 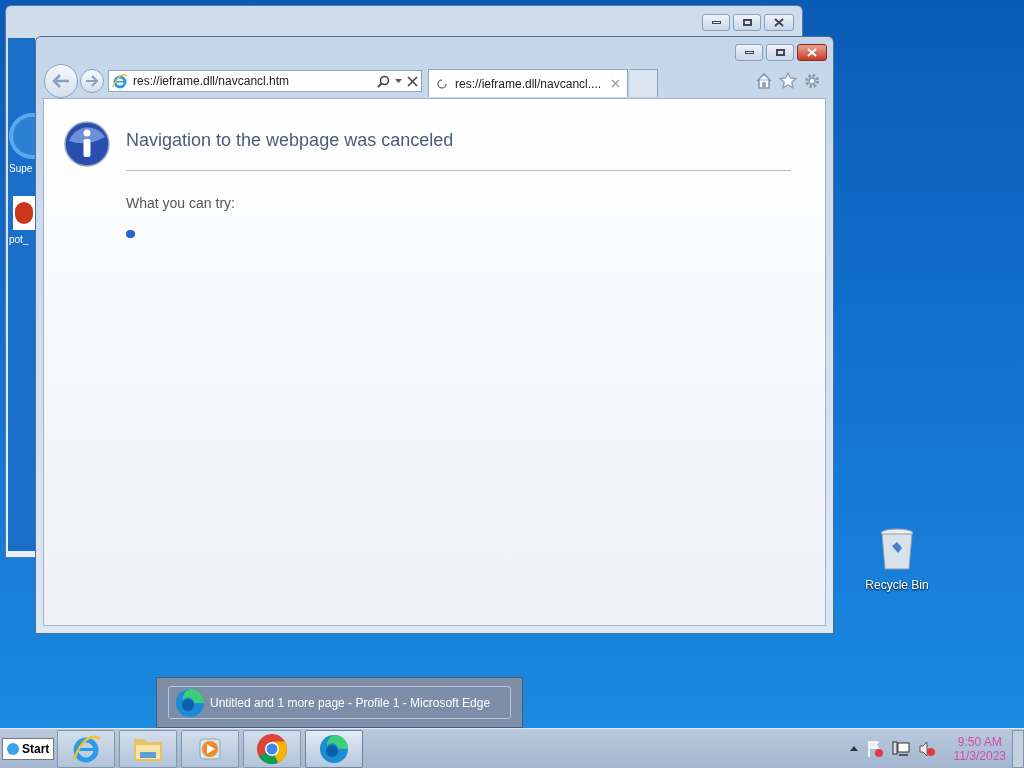 What do you see at coordinates (19, 239) in the screenshot?
I see `icon-label: pot_` at bounding box center [19, 239].